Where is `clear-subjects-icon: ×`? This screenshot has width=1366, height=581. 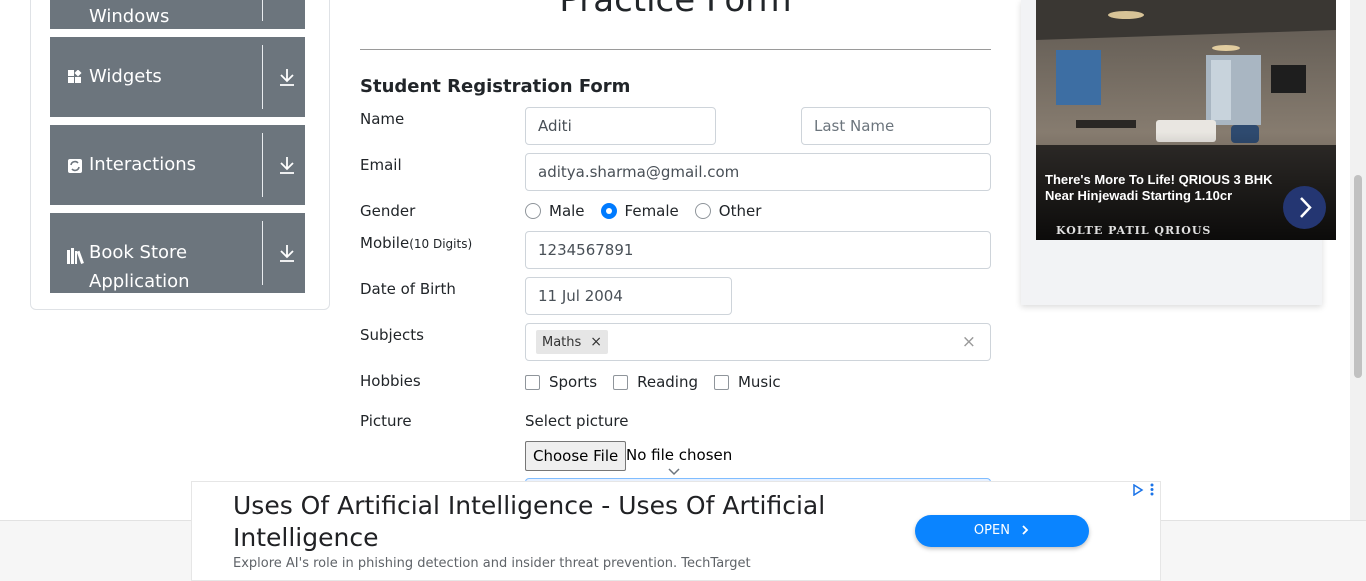 clear-subjects-icon: × is located at coordinates (969, 342).